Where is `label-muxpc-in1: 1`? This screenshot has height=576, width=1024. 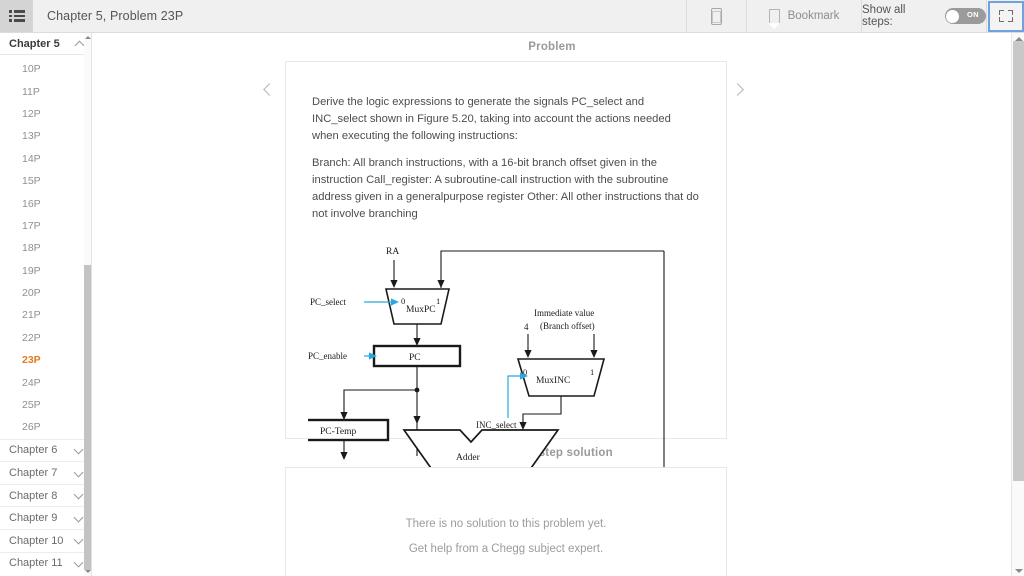
label-muxpc-in1: 1 is located at coordinates (438, 301).